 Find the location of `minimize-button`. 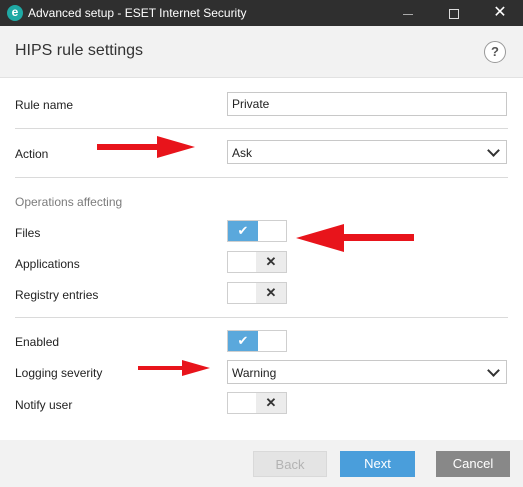

minimize-button is located at coordinates (408, 13).